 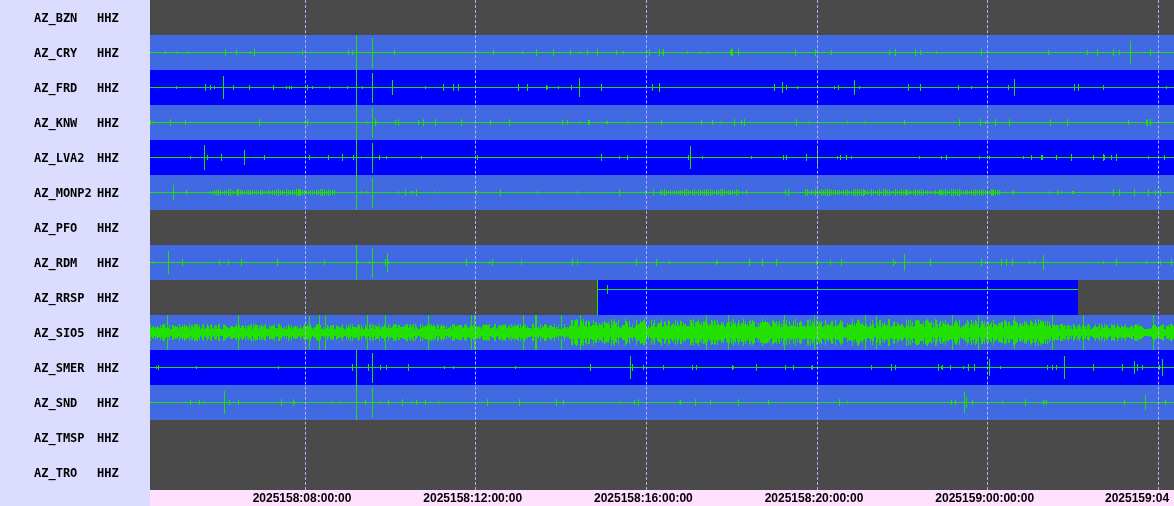 What do you see at coordinates (473, 498) in the screenshot?
I see `time-label: 2025158:12:00:00` at bounding box center [473, 498].